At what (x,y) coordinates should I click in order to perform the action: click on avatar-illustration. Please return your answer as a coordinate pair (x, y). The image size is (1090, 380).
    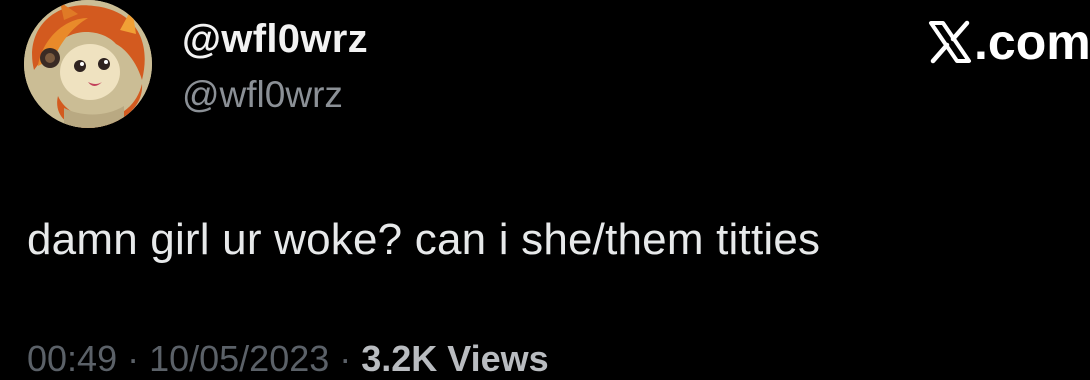
    Looking at the image, I should click on (88, 64).